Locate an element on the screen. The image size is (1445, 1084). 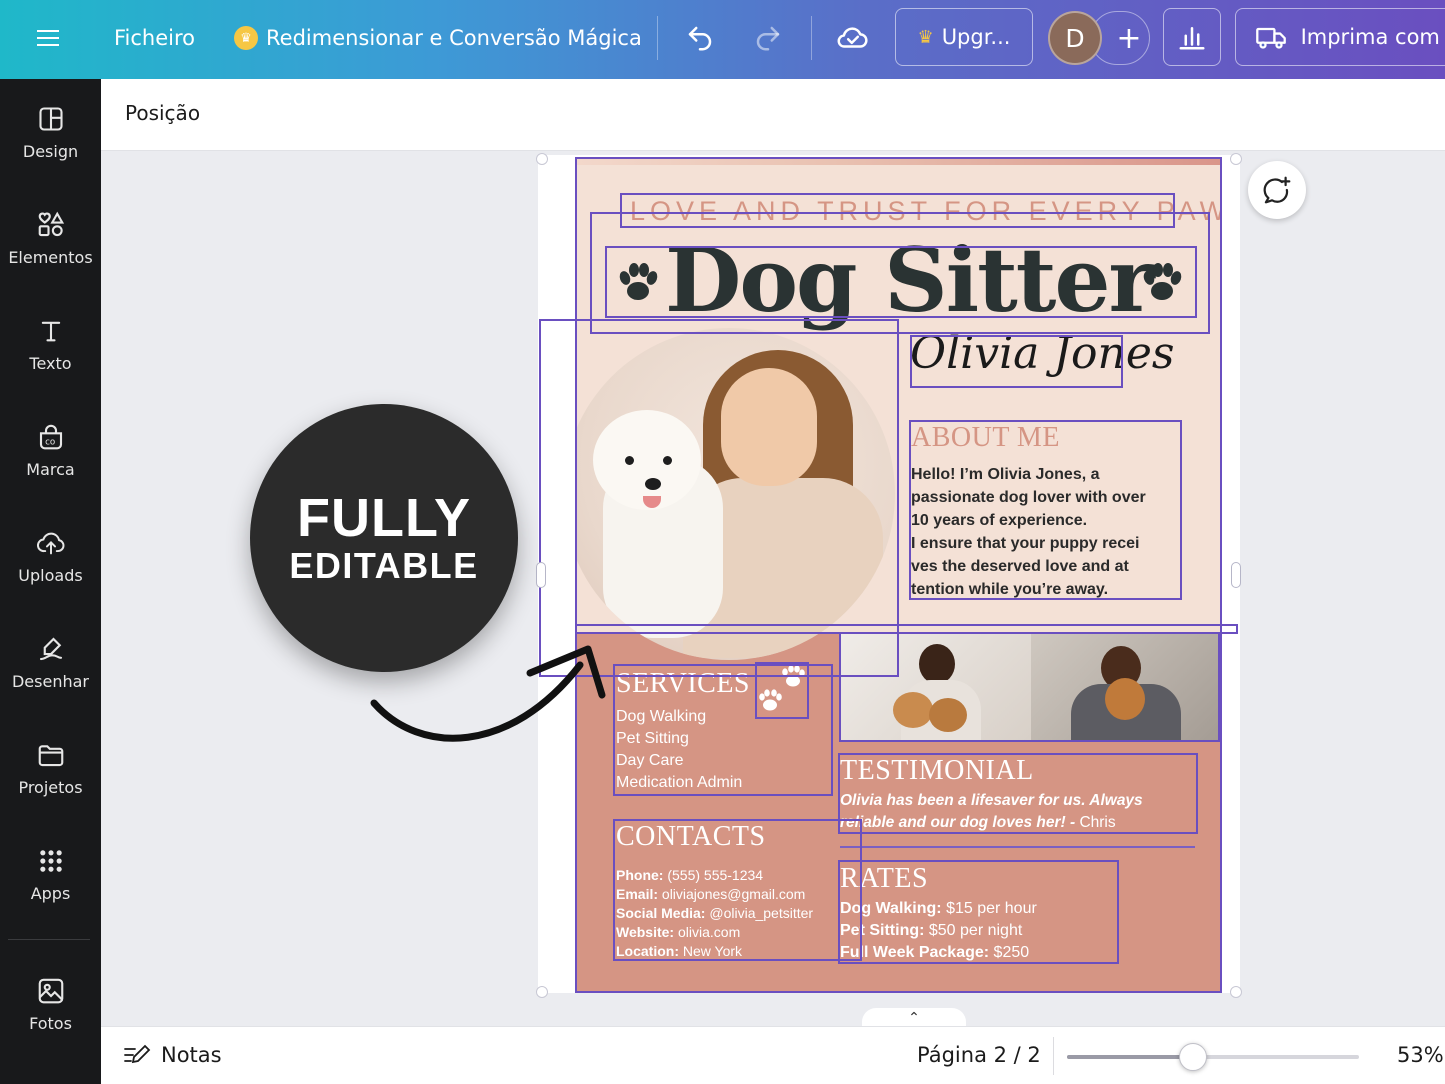
zoom-slider-fill is located at coordinates (1130, 1057).